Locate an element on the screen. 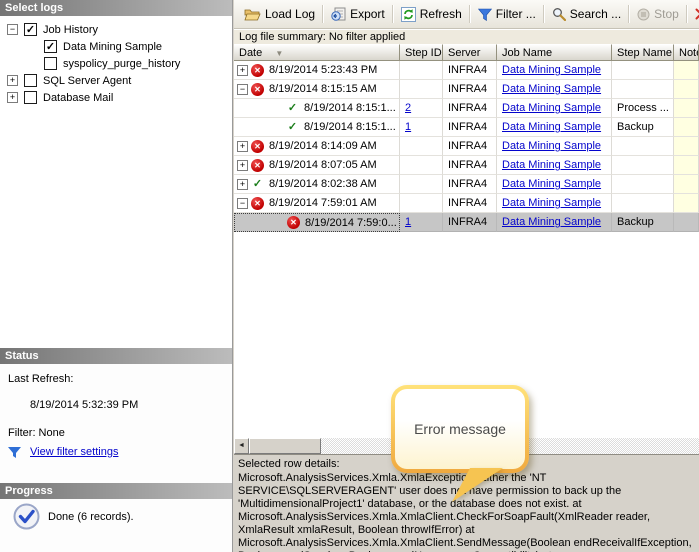 The image size is (699, 552). tree-item-database-mail: + Database Mail is located at coordinates (116, 97).